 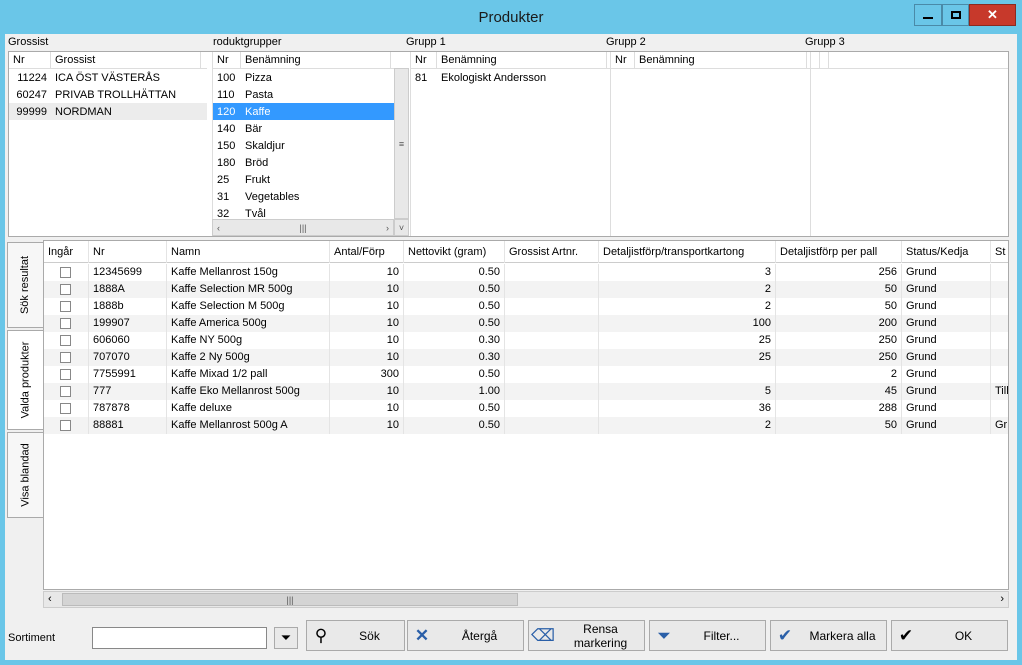 What do you see at coordinates (303, 196) in the screenshot?
I see `list-item: 31 Vegetables` at bounding box center [303, 196].